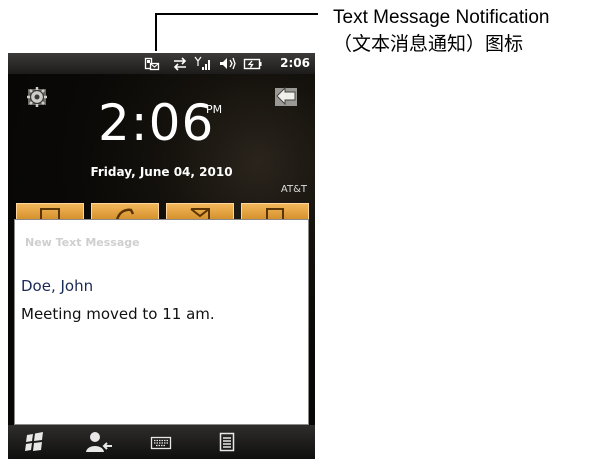 This screenshot has height=459, width=608. What do you see at coordinates (295, 63) in the screenshot?
I see `status-clock: 2:06` at bounding box center [295, 63].